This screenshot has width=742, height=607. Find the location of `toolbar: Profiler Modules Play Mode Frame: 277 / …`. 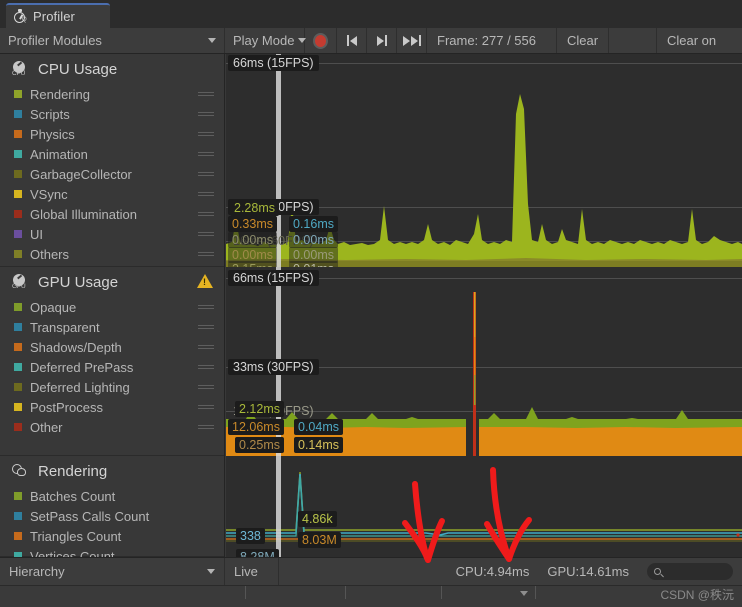

toolbar: Profiler Modules Play Mode Frame: 277 / … is located at coordinates (371, 41).